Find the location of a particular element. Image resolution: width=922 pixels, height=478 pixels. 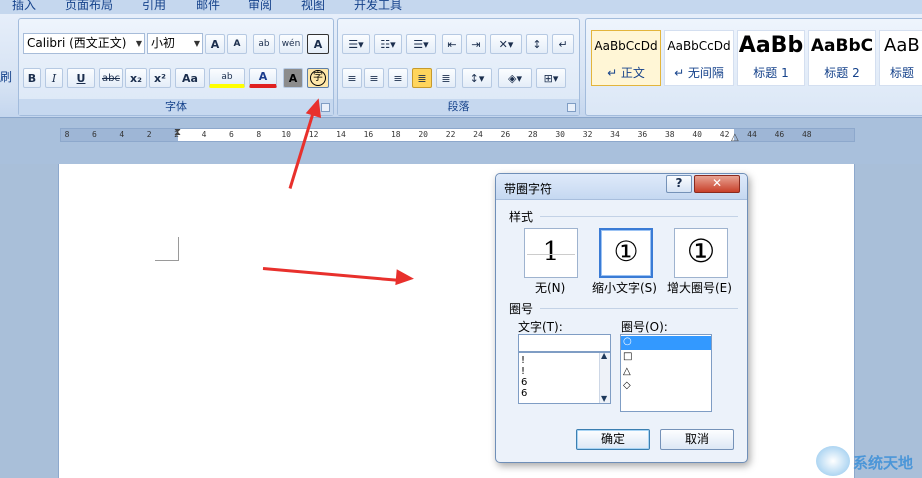

sort-button: ↕ is located at coordinates (537, 44).